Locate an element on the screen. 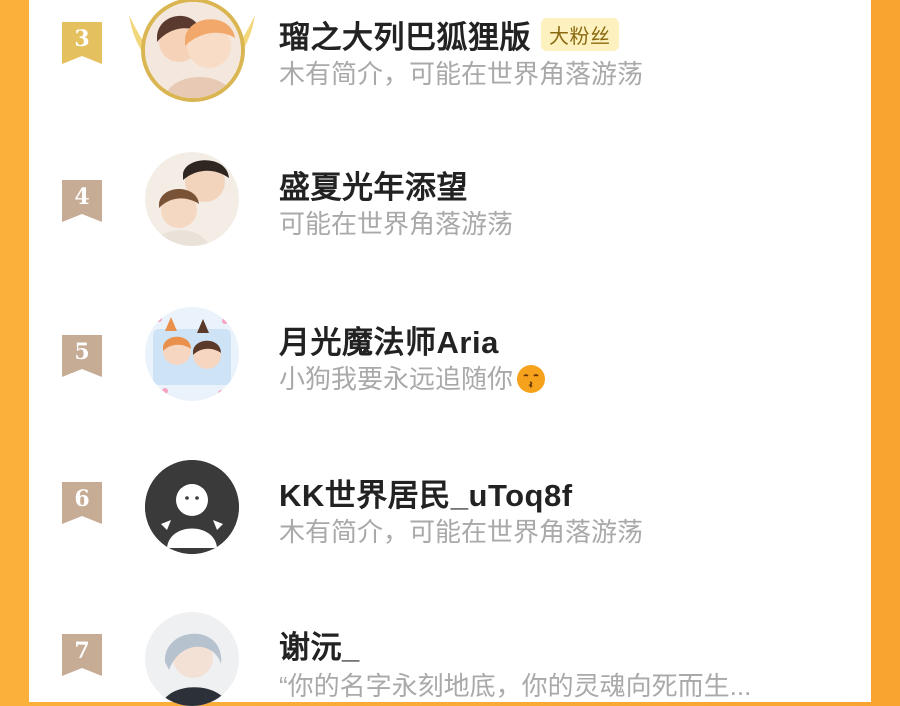 Image resolution: width=900 pixels, height=706 pixels. fan-name: 瑠之大列巴狐狸版 大粉丝 is located at coordinates (449, 34).